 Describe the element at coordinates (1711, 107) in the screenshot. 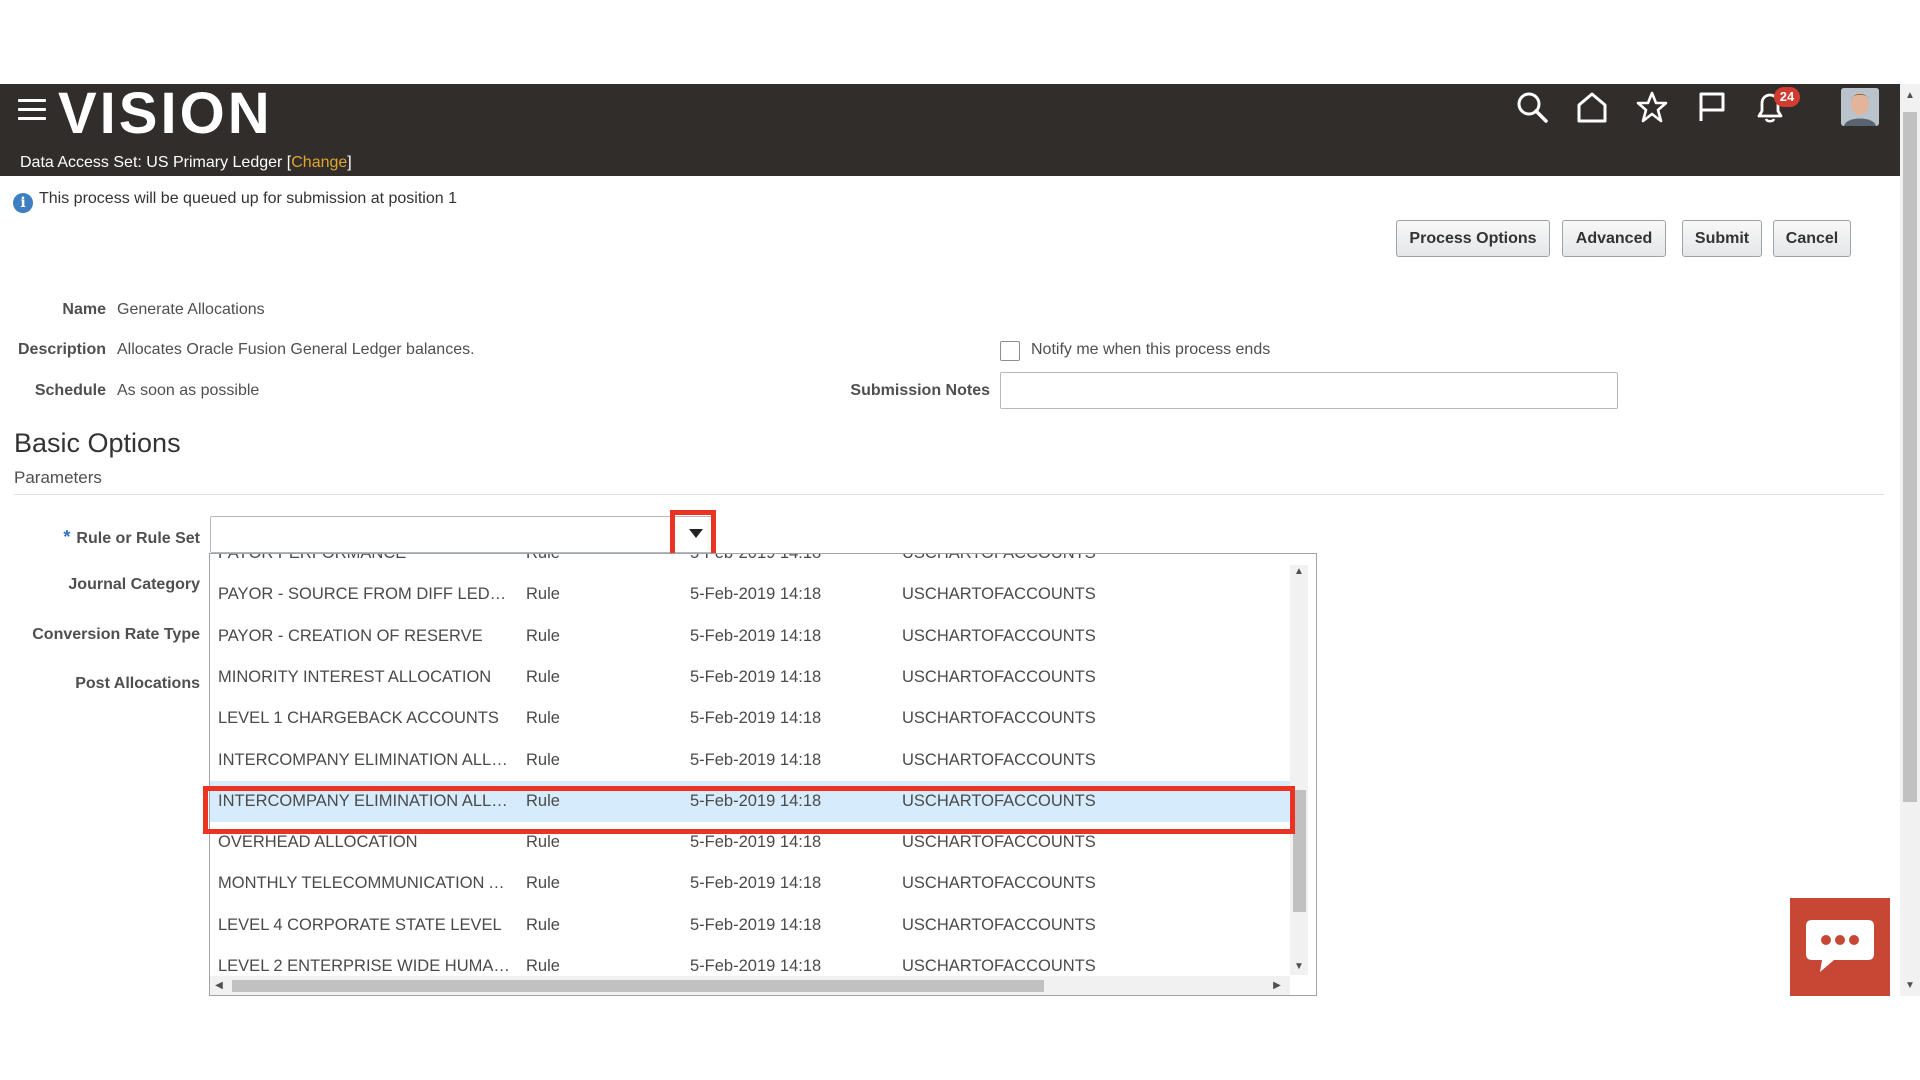

I see `watchlist-flag-icon` at that location.